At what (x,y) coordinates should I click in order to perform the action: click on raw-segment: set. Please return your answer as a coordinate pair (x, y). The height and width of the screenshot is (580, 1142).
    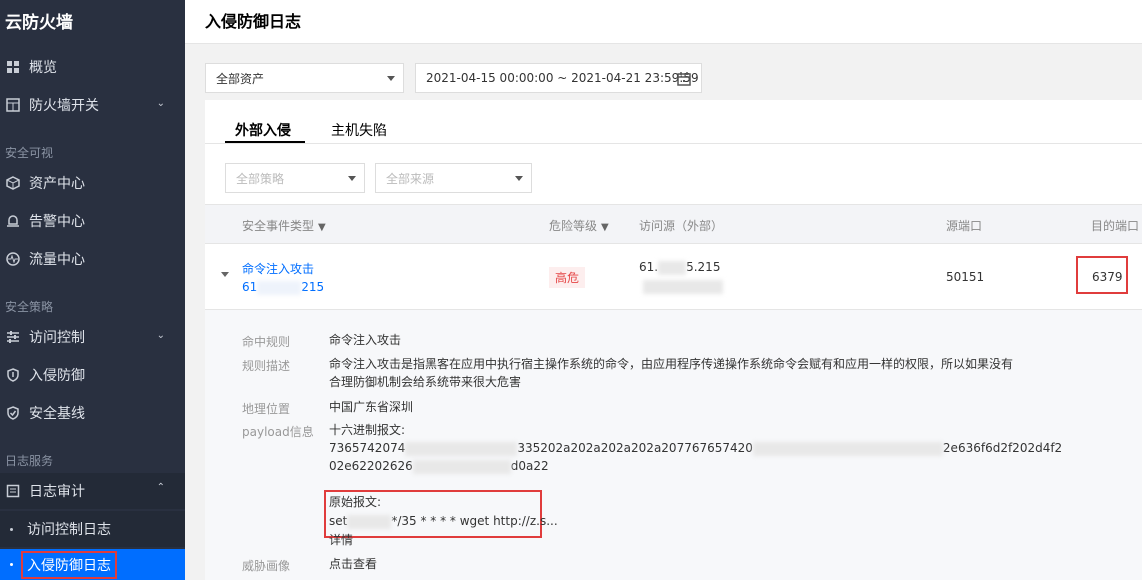
    Looking at the image, I should click on (338, 521).